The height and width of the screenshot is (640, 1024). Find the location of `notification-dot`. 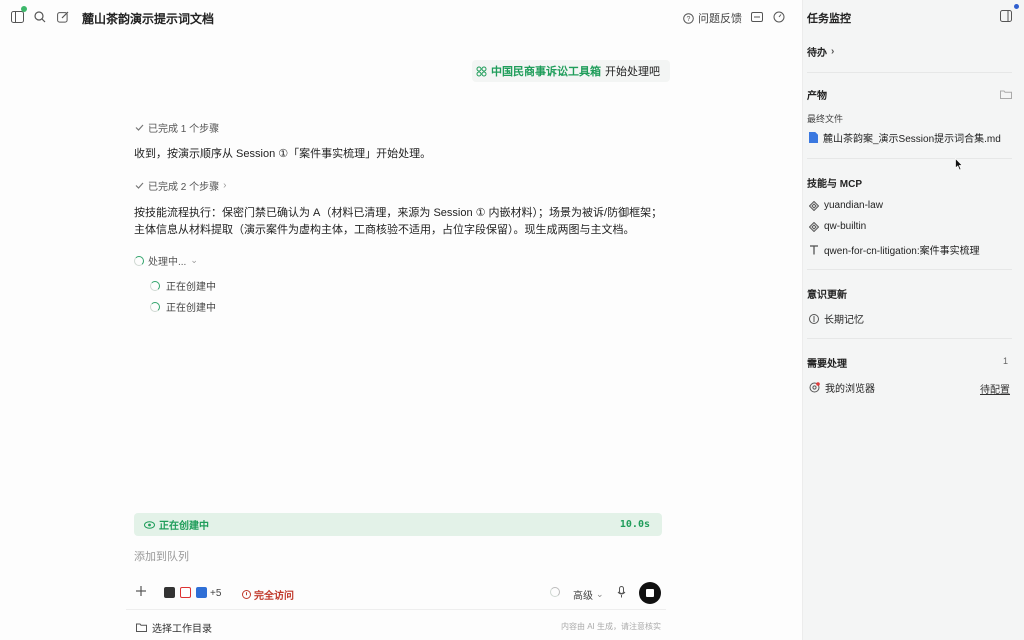

notification-dot is located at coordinates (1016, 6).